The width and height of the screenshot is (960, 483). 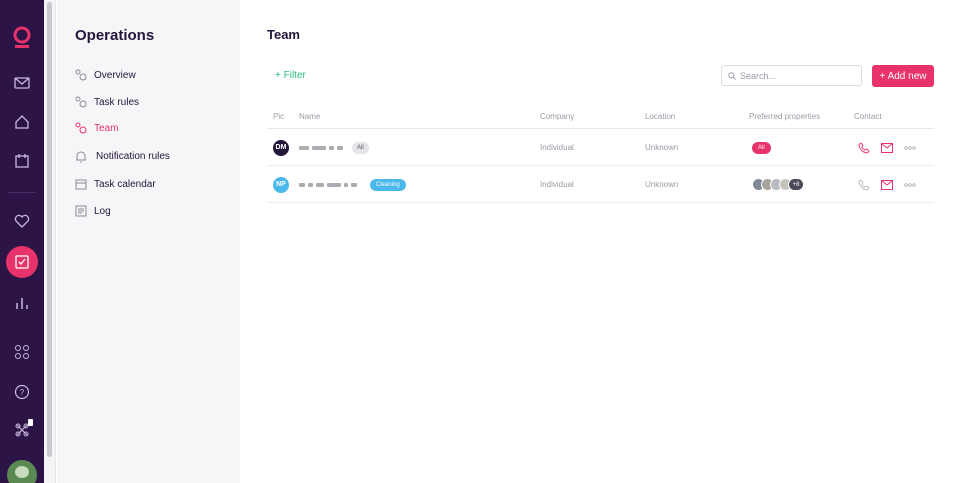 I want to click on sidebar-item-label: Overview, so click(x=115, y=75).